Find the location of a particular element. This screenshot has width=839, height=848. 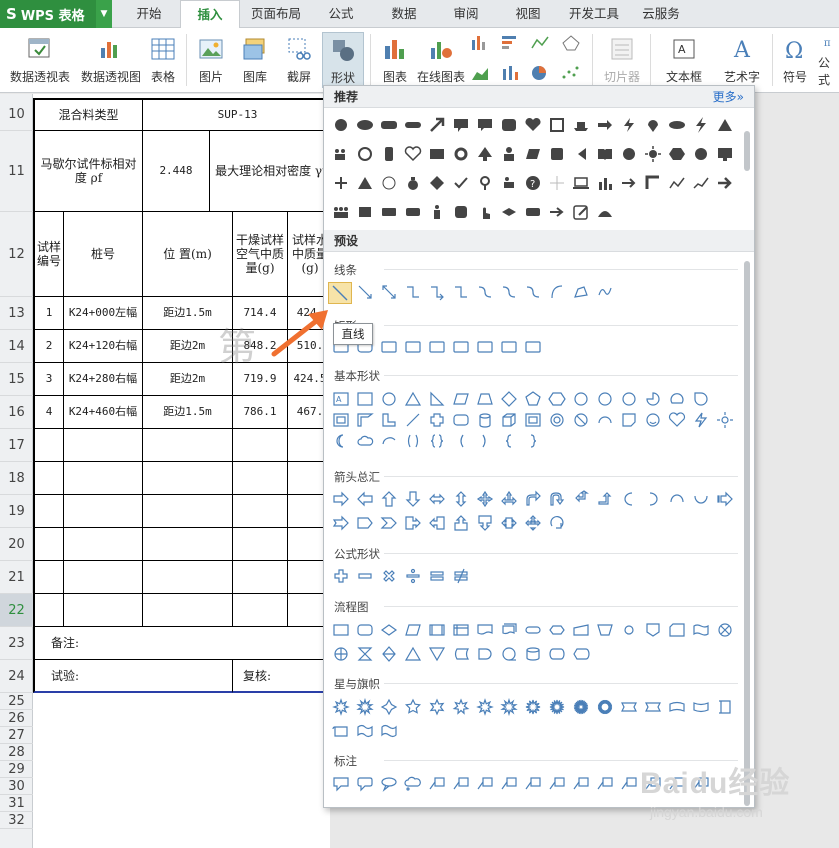

circle-outline-icon is located at coordinates (389, 183).